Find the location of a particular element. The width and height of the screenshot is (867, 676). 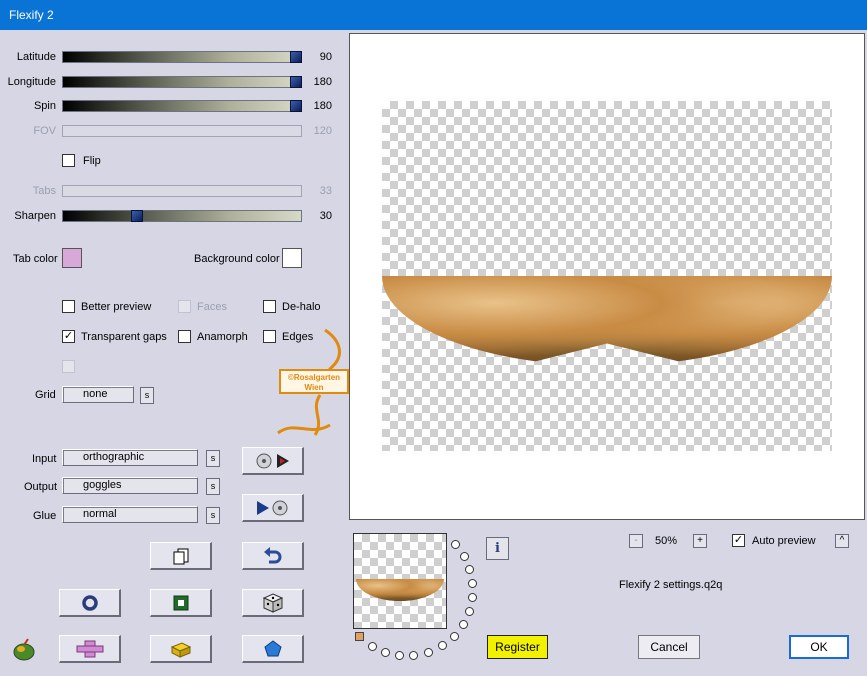

ok-button: OK is located at coordinates (819, 647).